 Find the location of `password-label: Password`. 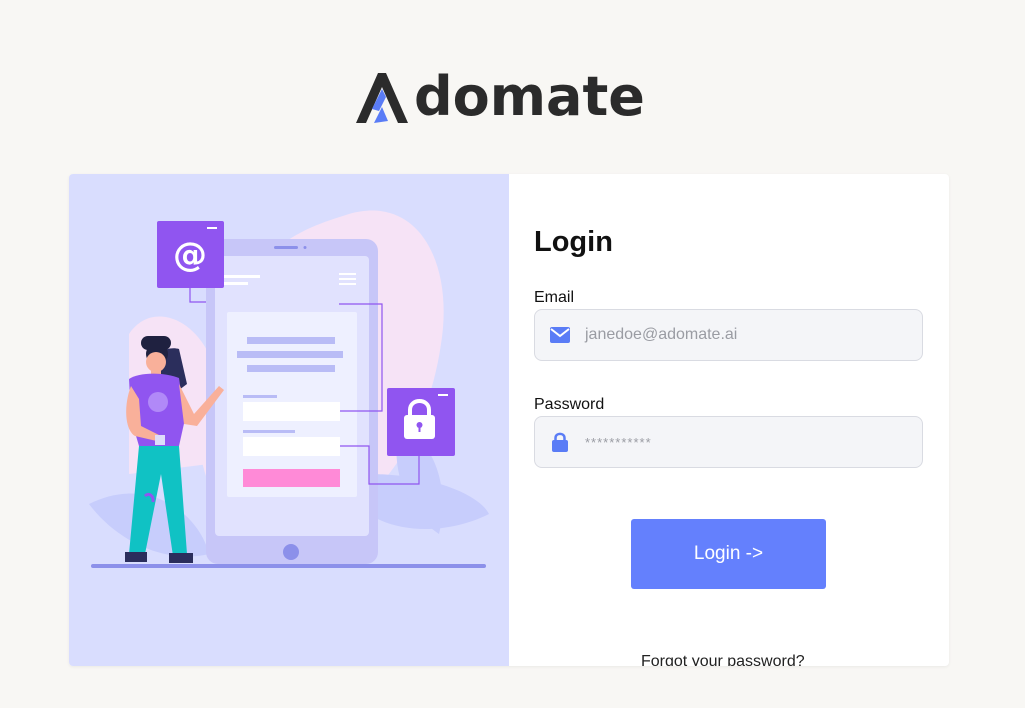

password-label: Password is located at coordinates (569, 404).